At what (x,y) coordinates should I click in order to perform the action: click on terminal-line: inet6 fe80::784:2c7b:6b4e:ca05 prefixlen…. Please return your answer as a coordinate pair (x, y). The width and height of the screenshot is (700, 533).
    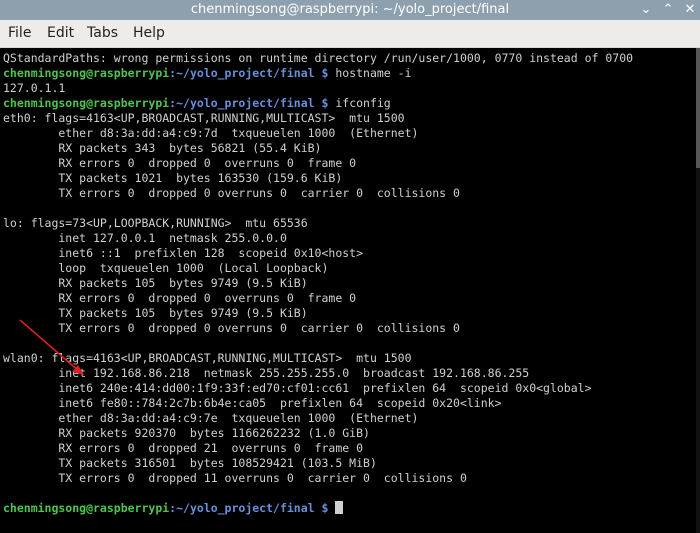
    Looking at the image, I should click on (252, 403).